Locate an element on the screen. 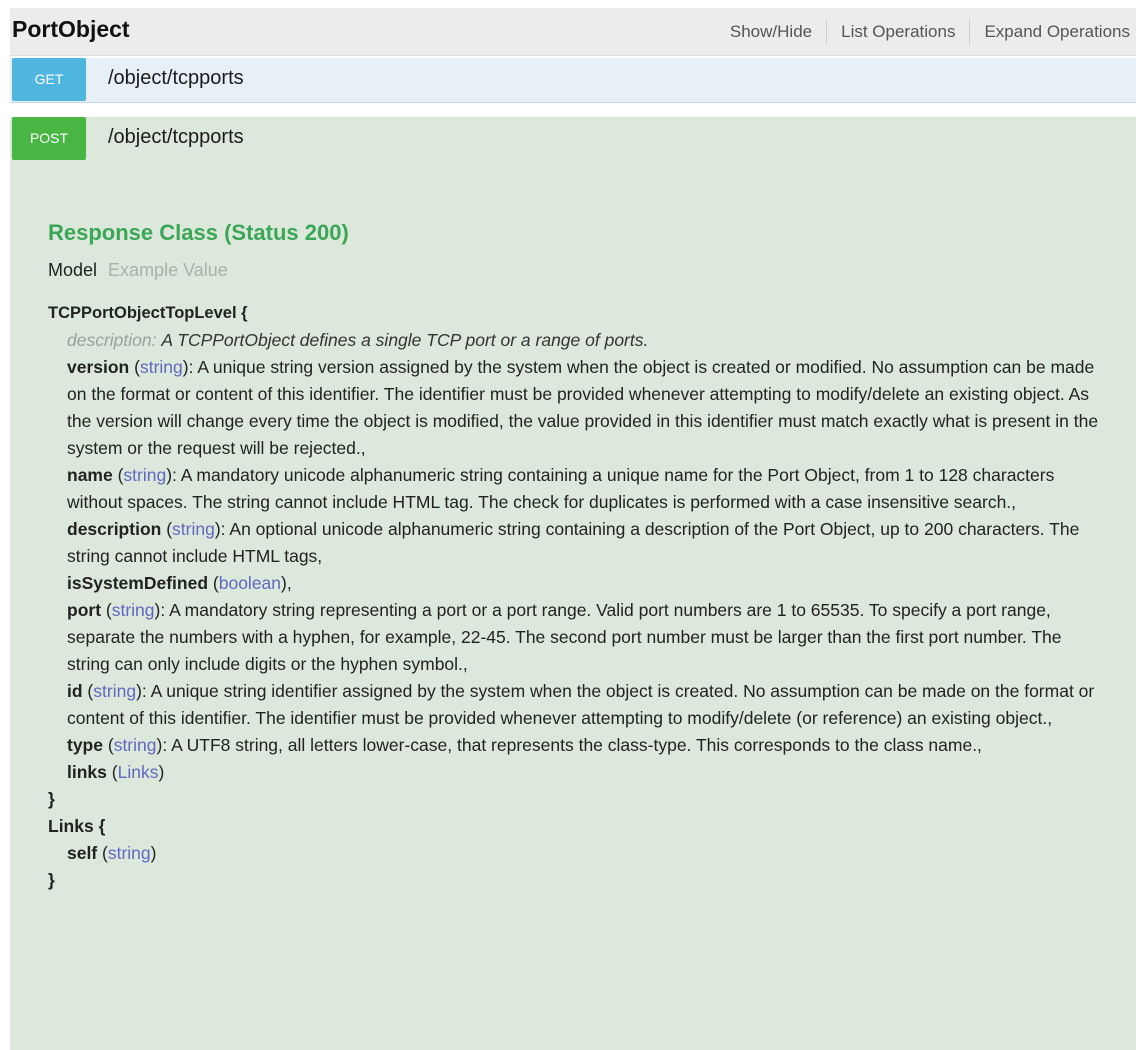 The image size is (1136, 1050). field-links: links (Links) is located at coordinates (116, 772).